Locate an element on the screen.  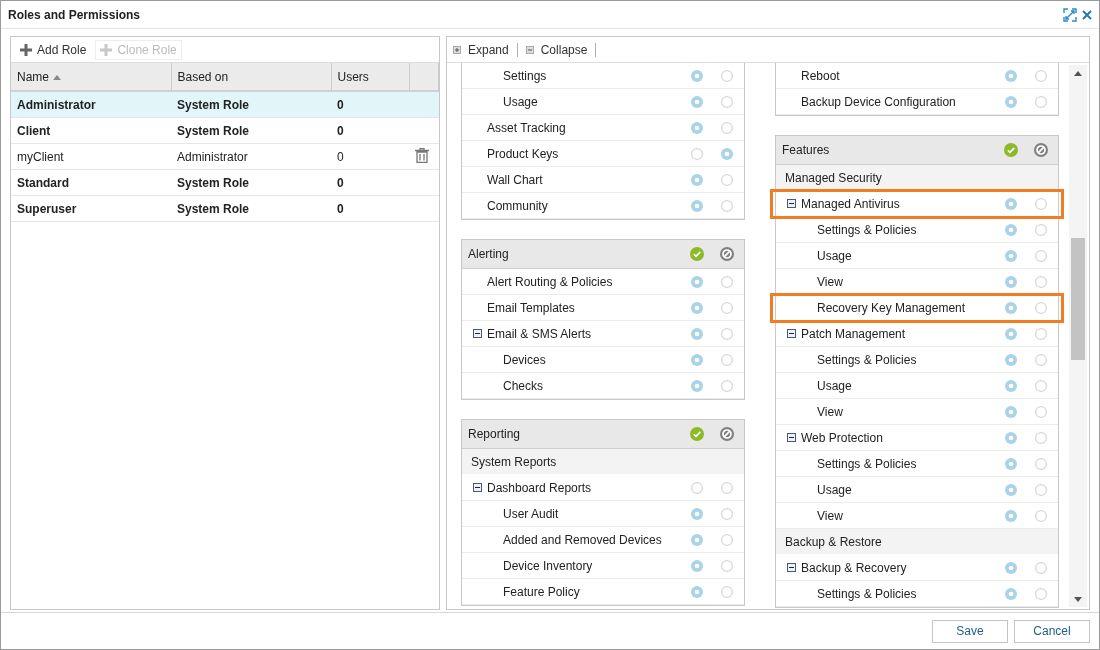
table-row: myClient Administrator 0 is located at coordinates (225, 156).